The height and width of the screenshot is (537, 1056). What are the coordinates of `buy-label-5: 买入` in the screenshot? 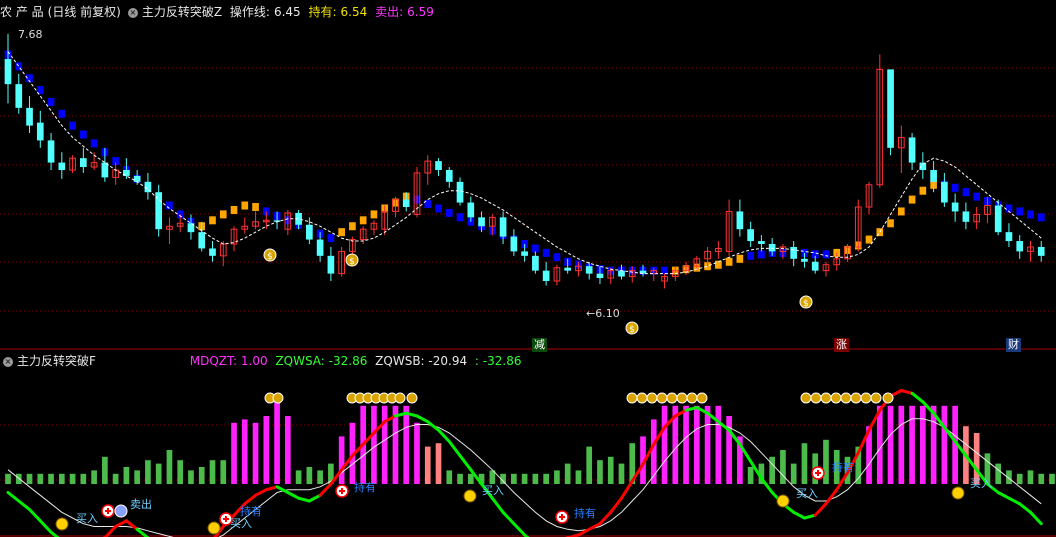 It's located at (981, 483).